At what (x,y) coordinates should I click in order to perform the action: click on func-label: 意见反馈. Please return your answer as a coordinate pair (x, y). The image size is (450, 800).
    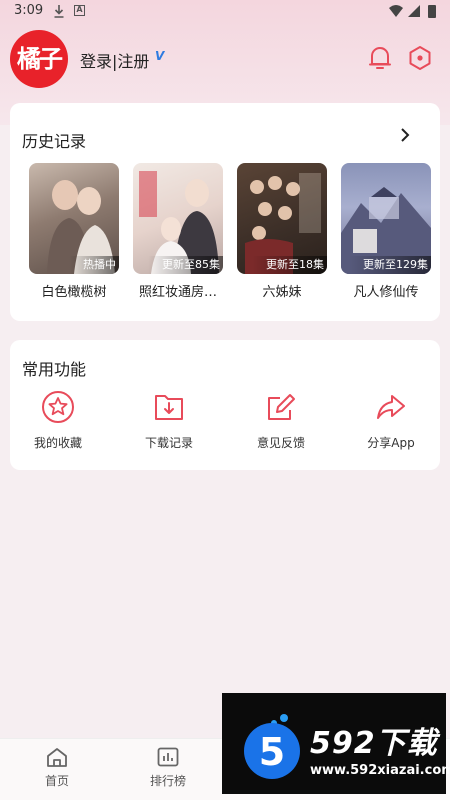
    Looking at the image, I should click on (280, 443).